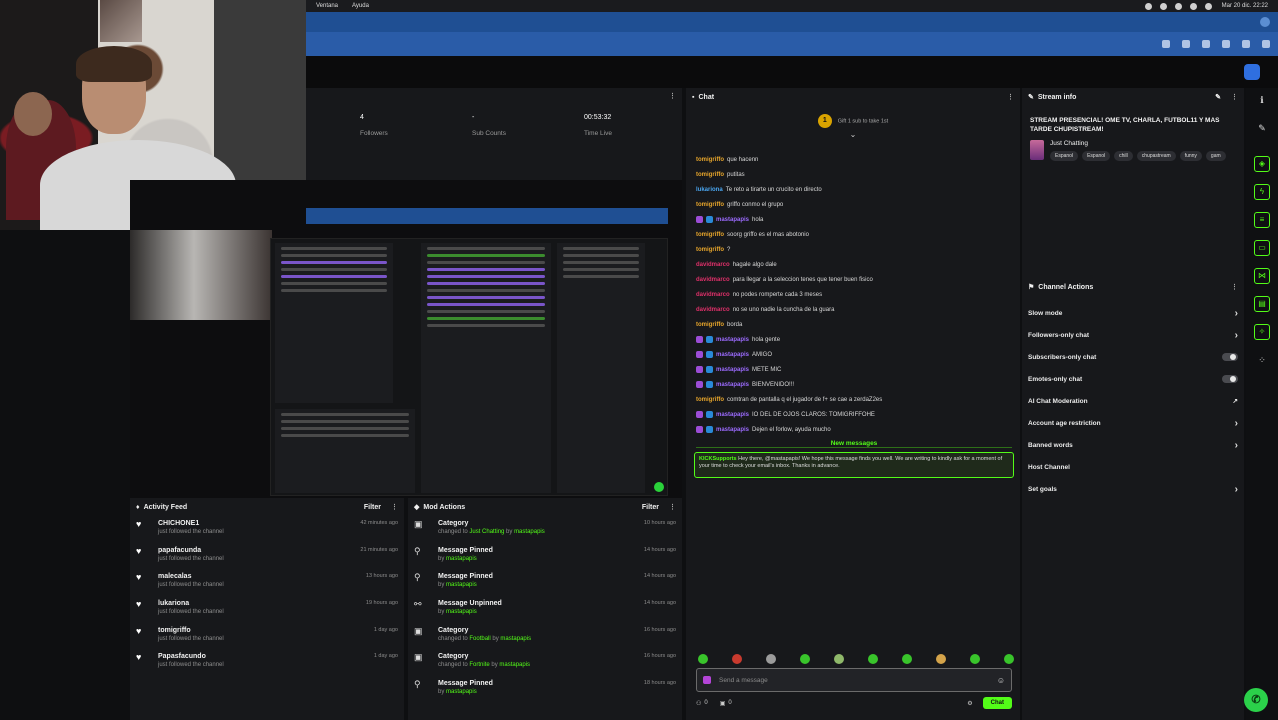  Describe the element at coordinates (1218, 97) in the screenshot. I see `edit-icon: ✎` at that location.